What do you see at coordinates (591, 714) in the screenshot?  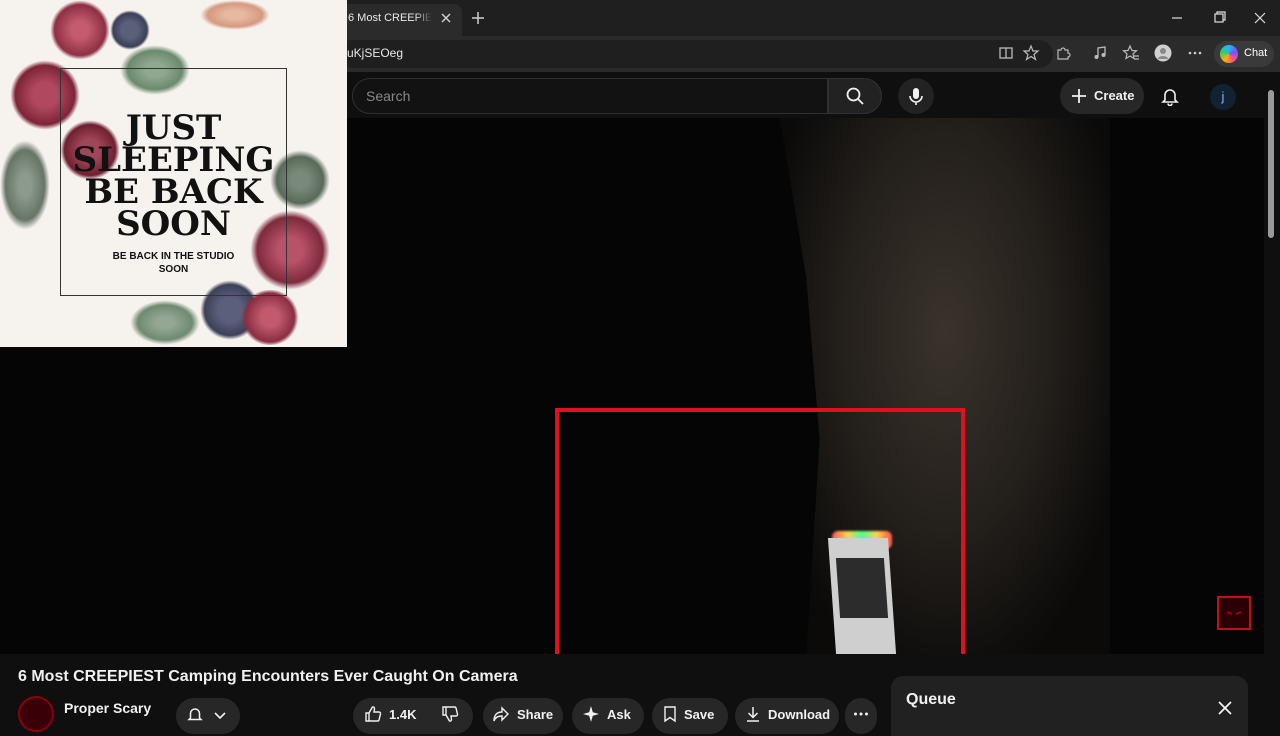 I see `sparkle-icon` at bounding box center [591, 714].